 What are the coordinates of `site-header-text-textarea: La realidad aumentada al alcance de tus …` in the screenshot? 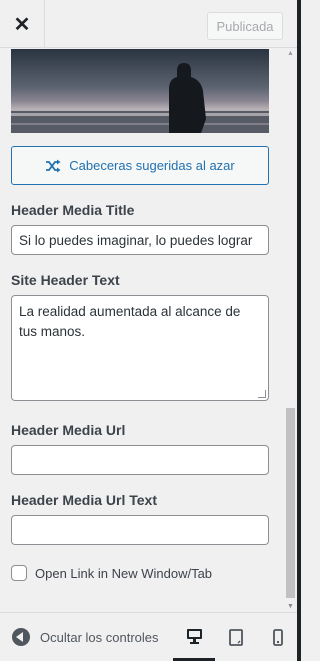 It's located at (140, 348).